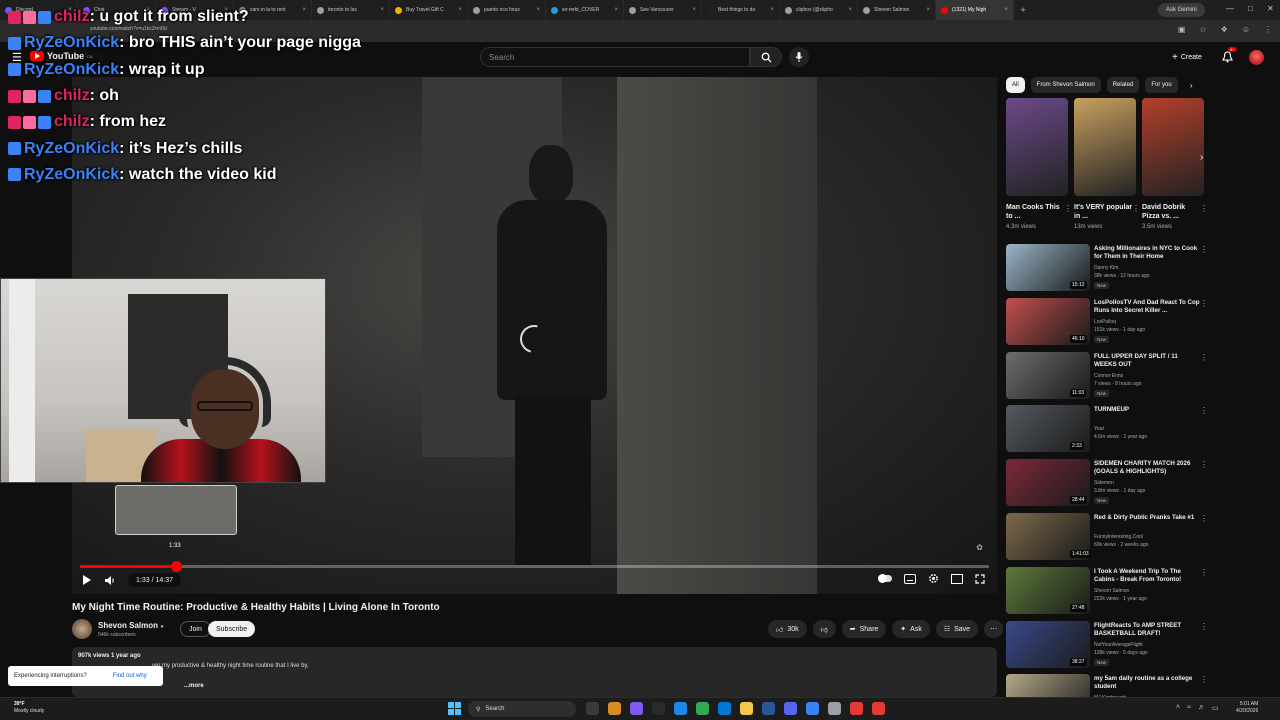 The width and height of the screenshot is (1280, 720). Describe the element at coordinates (1187, 57) in the screenshot. I see `create-button: + Create` at that location.